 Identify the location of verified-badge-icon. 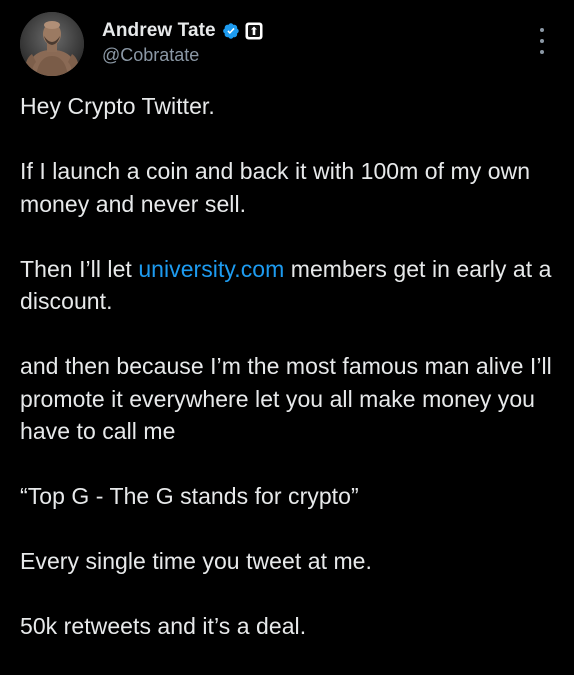
(231, 31).